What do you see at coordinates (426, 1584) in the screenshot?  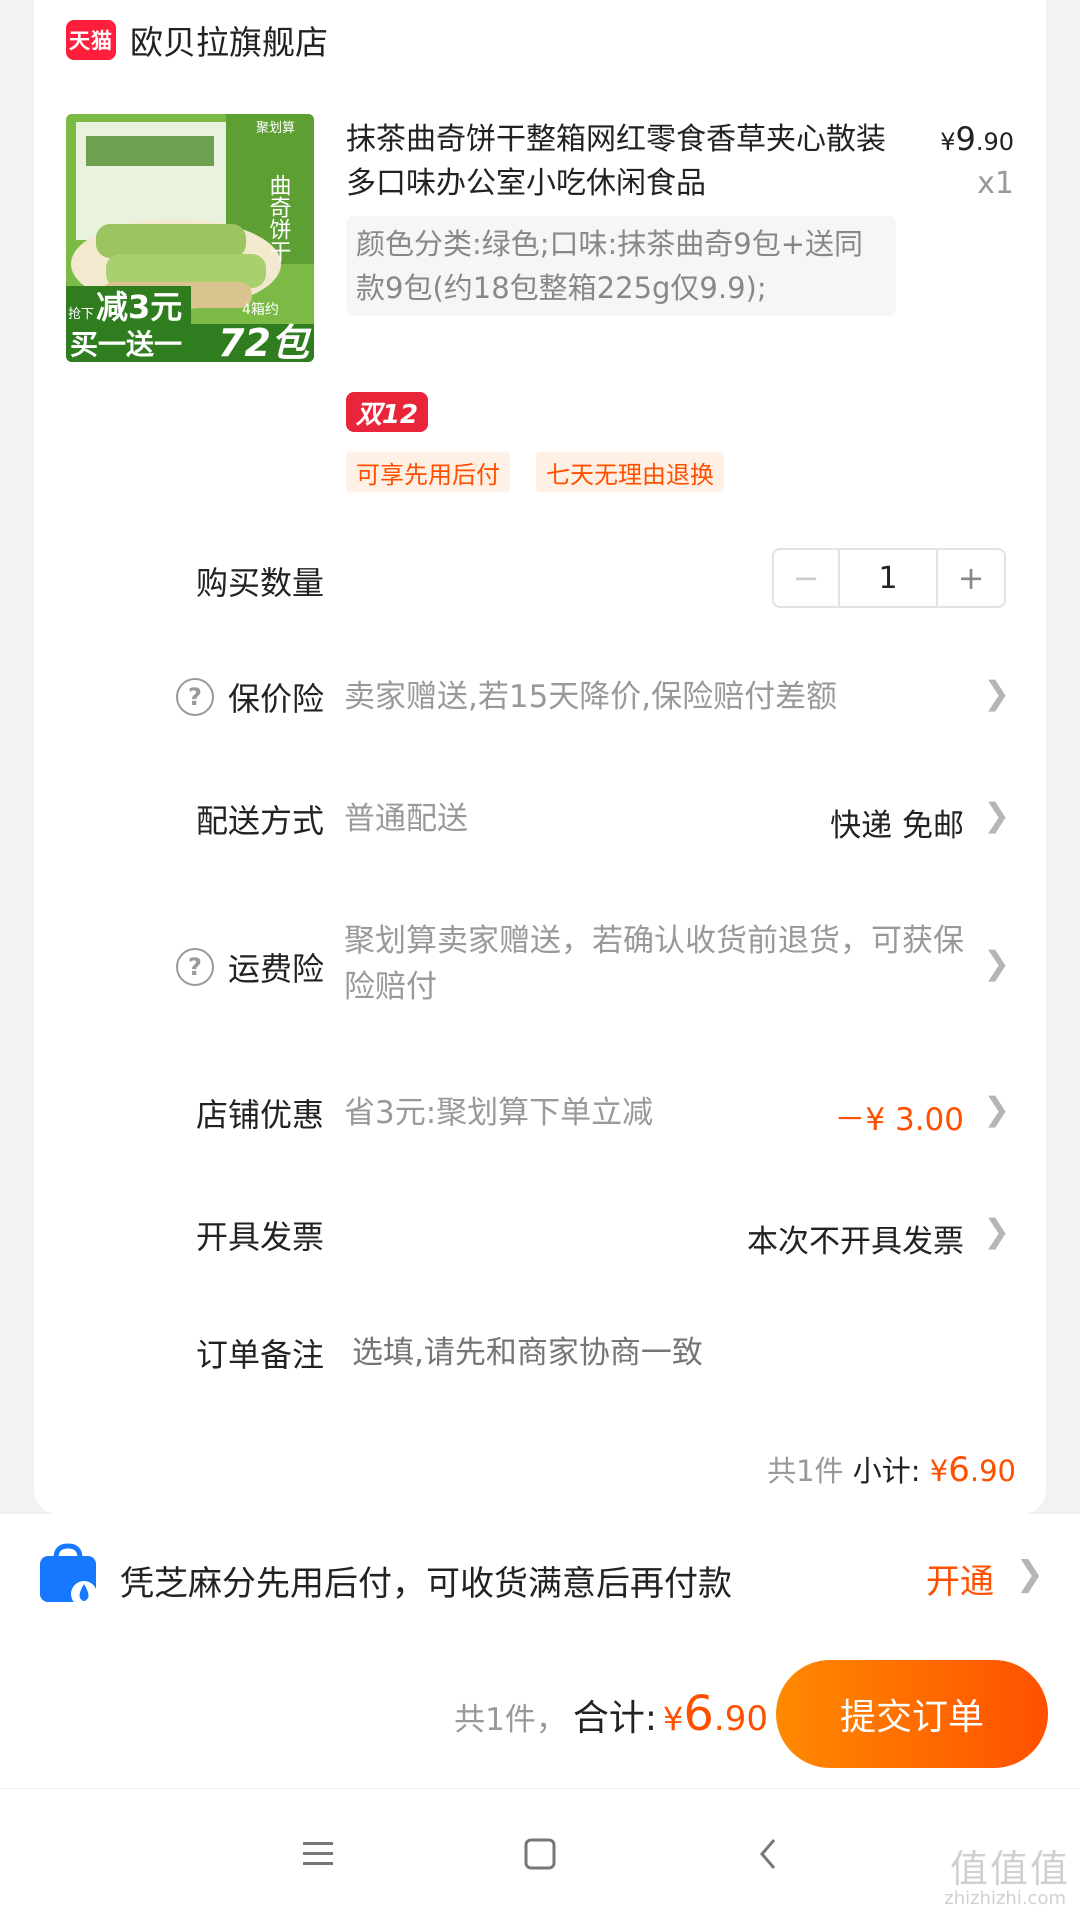 I see `pay-later-text: 凭芝麻分先用后付，可收货满意后再付款` at bounding box center [426, 1584].